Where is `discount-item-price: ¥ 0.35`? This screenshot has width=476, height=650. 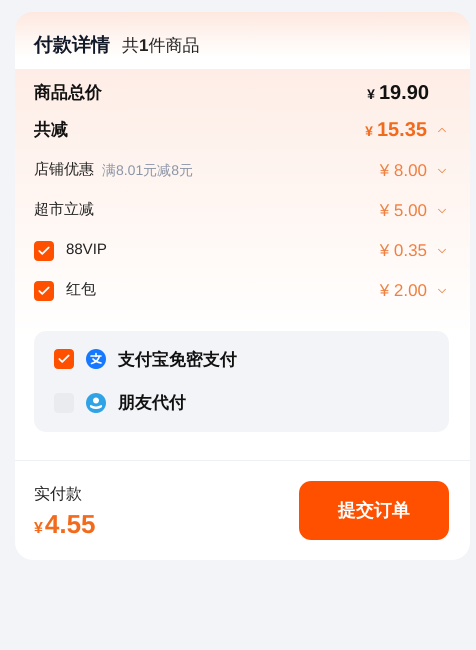
discount-item-price: ¥ 0.35 is located at coordinates (403, 251).